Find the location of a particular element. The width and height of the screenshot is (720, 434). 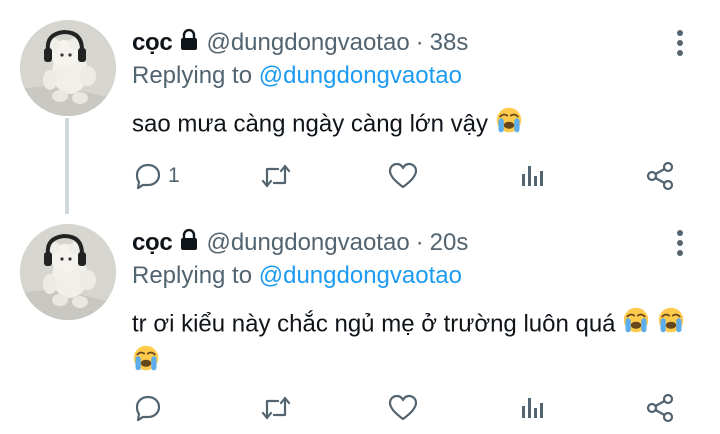

timestamp: 20s is located at coordinates (449, 243).